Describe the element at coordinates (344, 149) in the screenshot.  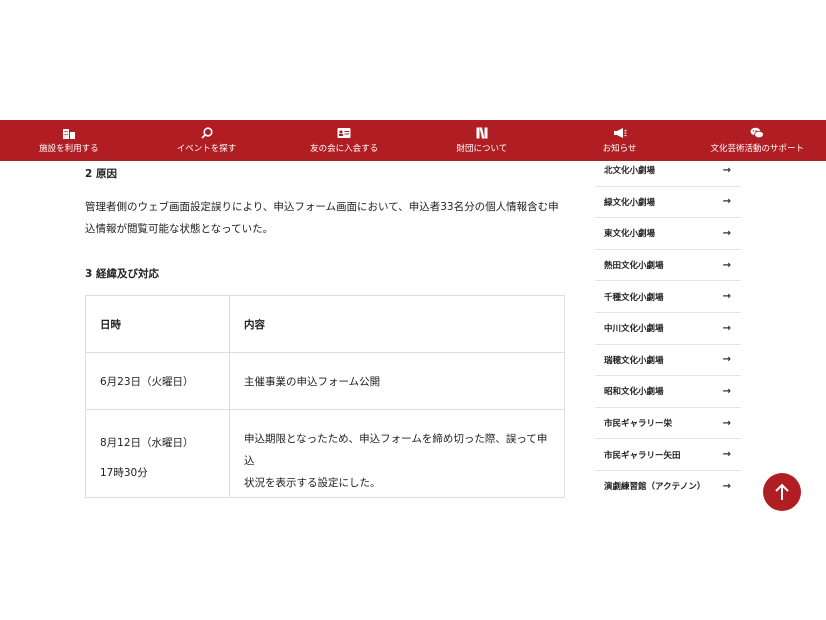
I see `nav-label-membership: 友の会に入会する` at that location.